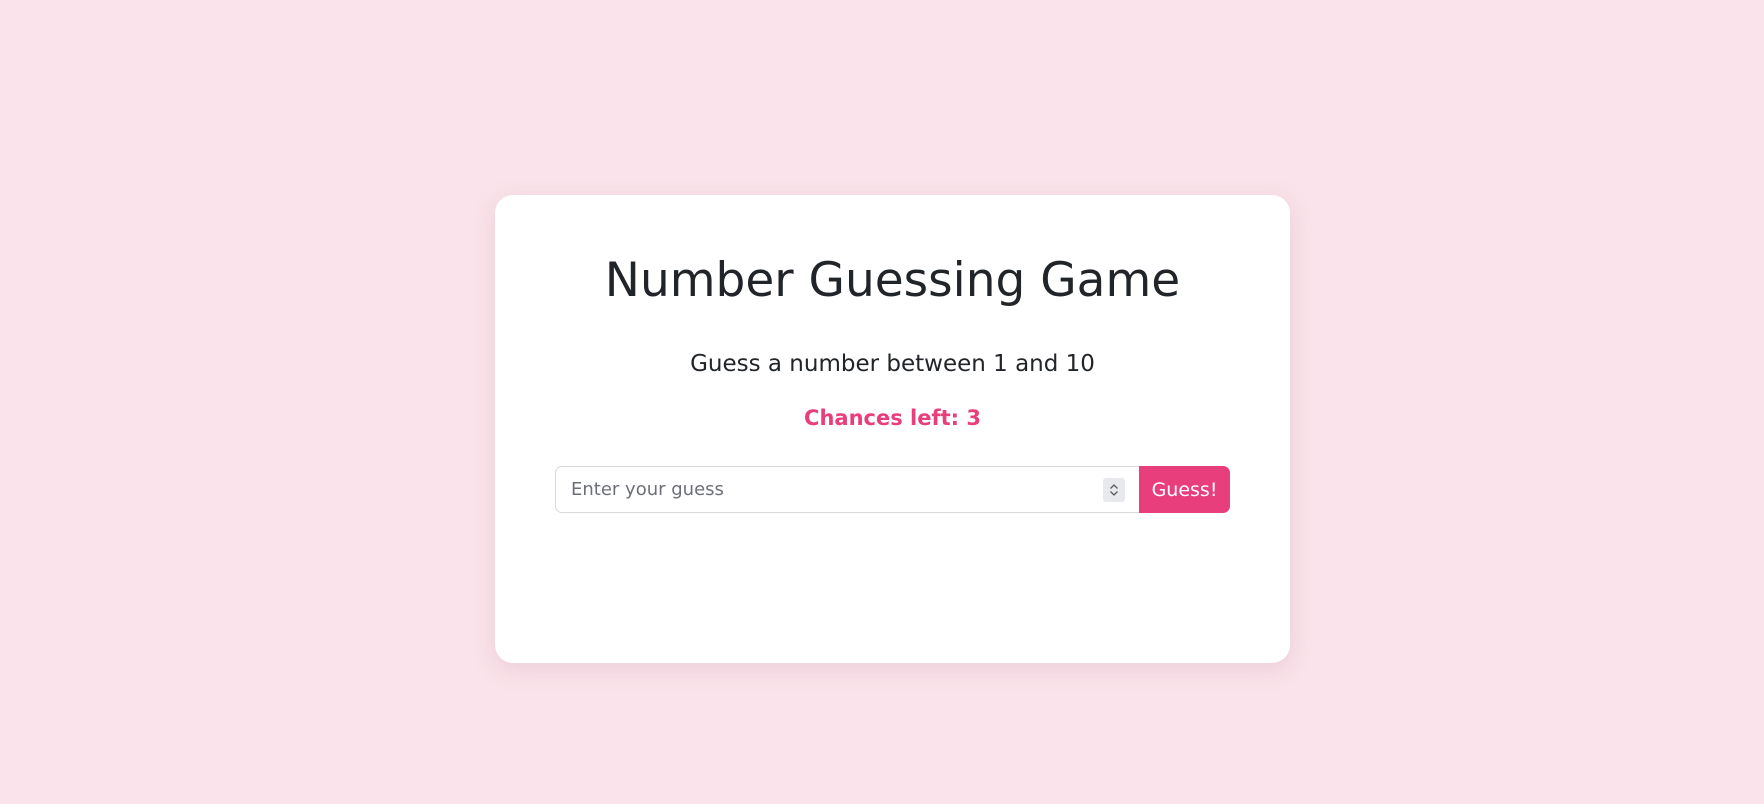  I want to click on chevron-down-icon, so click(1114, 493).